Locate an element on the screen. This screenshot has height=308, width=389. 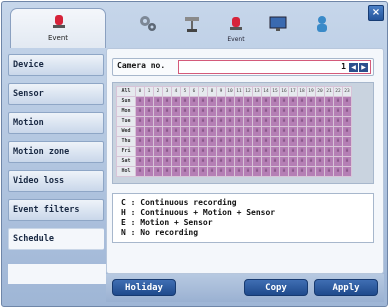
hour-header: 1 is located at coordinates (149, 91).